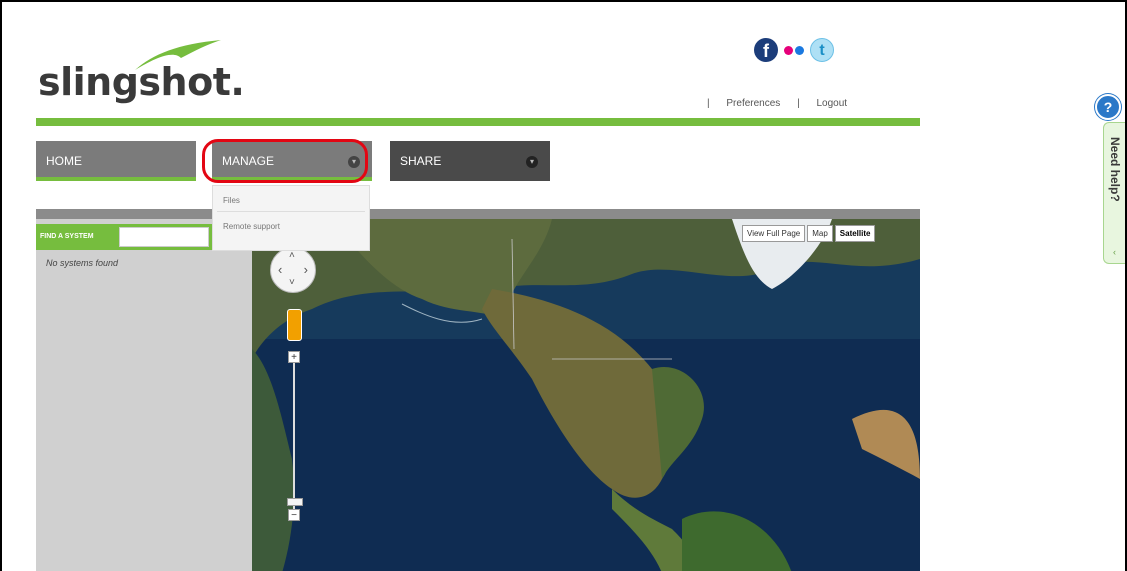 This screenshot has width=1127, height=571. What do you see at coordinates (774, 233) in the screenshot?
I see `view-full-page-button: View Full Page` at bounding box center [774, 233].